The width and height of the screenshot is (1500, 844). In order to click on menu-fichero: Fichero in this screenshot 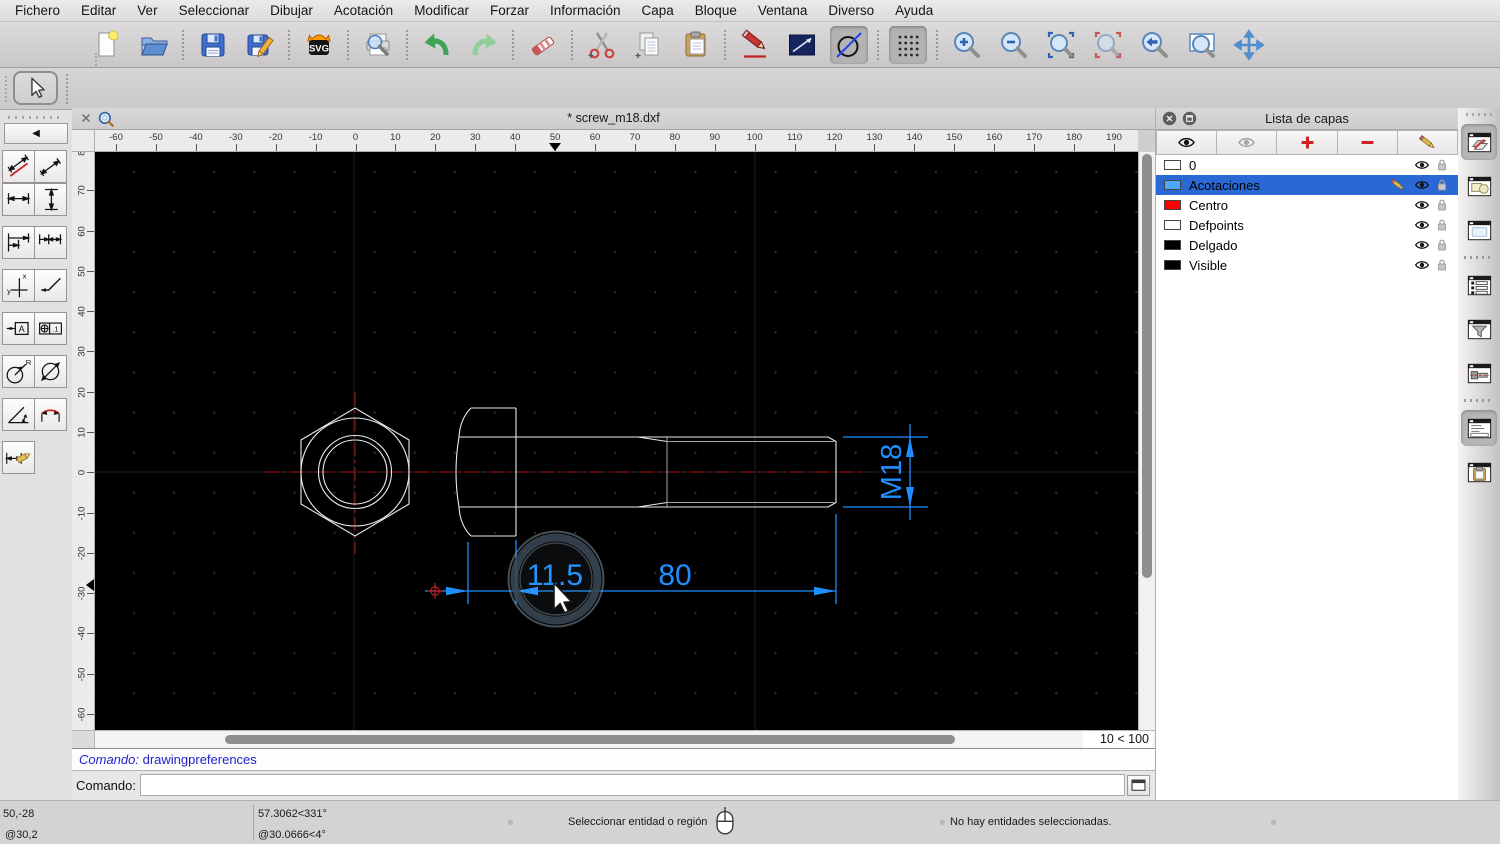, I will do `click(37, 10)`.